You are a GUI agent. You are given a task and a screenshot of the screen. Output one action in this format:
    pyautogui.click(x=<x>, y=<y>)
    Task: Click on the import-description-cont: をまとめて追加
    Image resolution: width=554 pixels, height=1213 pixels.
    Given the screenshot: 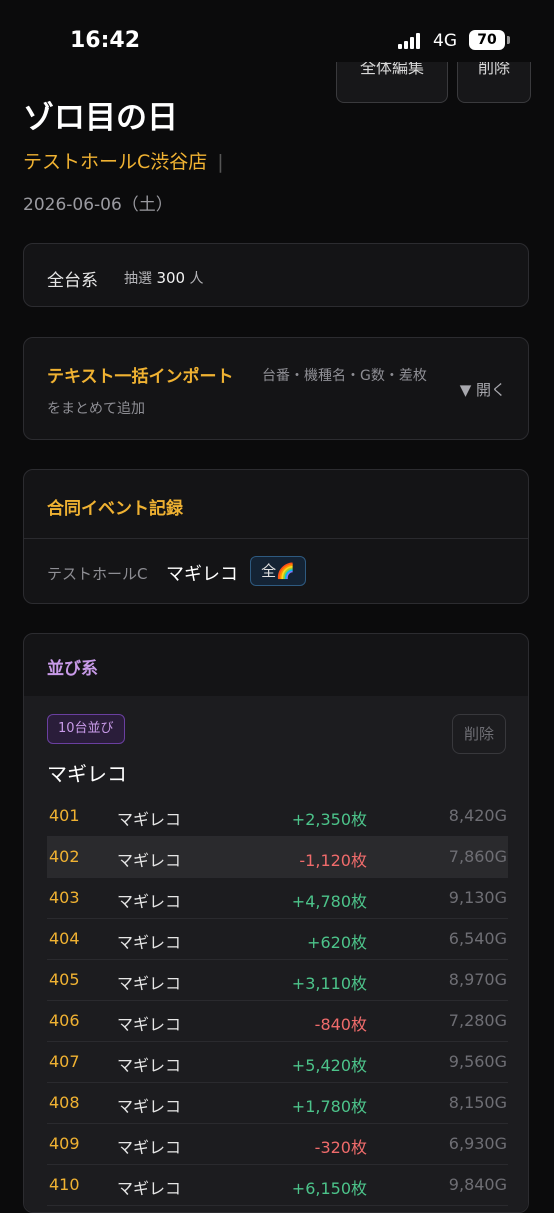 What is the action you would take?
    pyautogui.click(x=96, y=409)
    